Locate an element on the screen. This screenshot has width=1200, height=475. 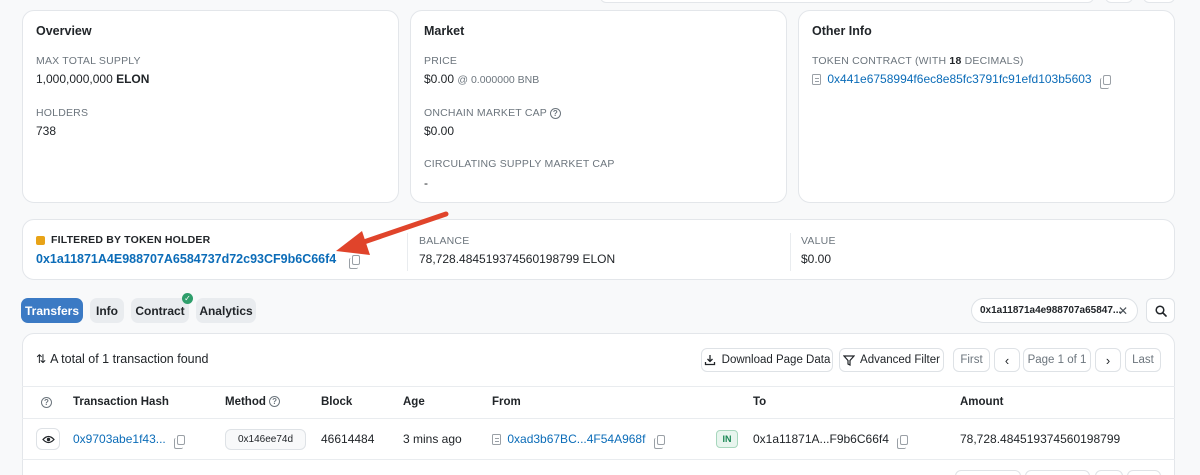
pagination-prev: ‹ is located at coordinates (1007, 360).